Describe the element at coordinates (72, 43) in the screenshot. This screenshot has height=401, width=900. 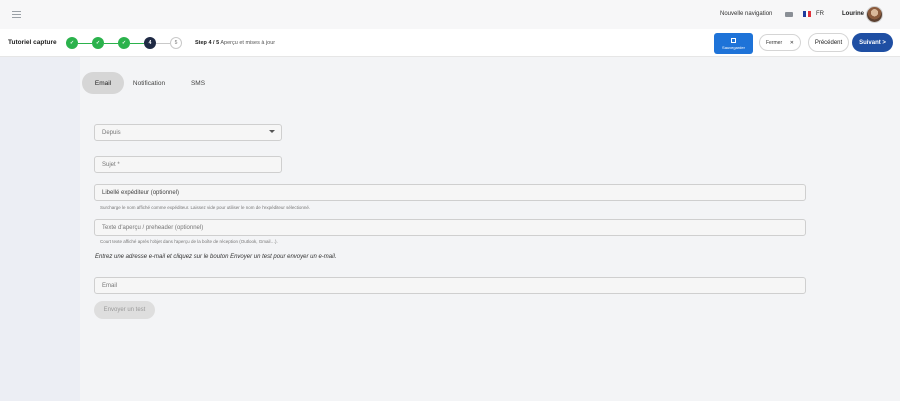
I see `step-1-check-icon: ✓` at that location.